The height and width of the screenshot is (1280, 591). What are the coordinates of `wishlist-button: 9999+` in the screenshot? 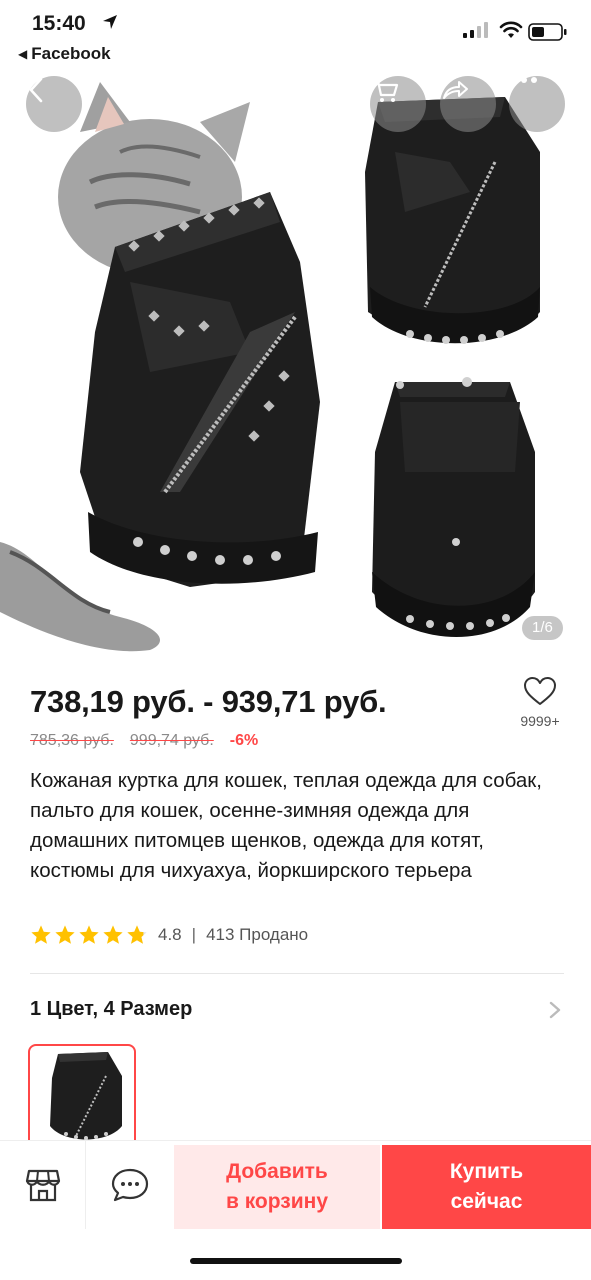 It's located at (540, 702).